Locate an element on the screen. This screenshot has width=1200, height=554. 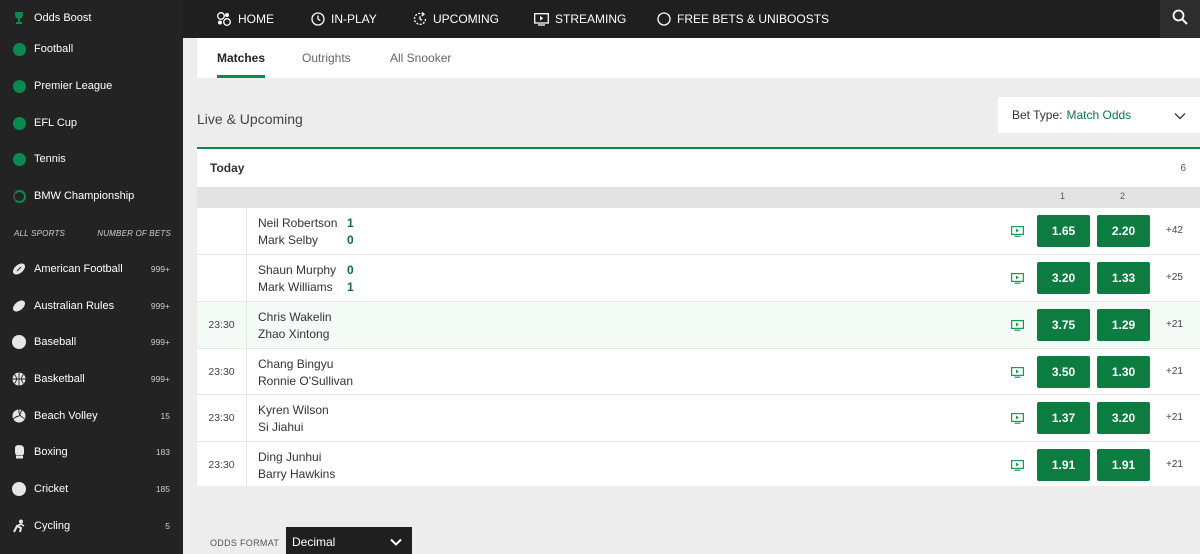
bet-count: 185 is located at coordinates (162, 489).